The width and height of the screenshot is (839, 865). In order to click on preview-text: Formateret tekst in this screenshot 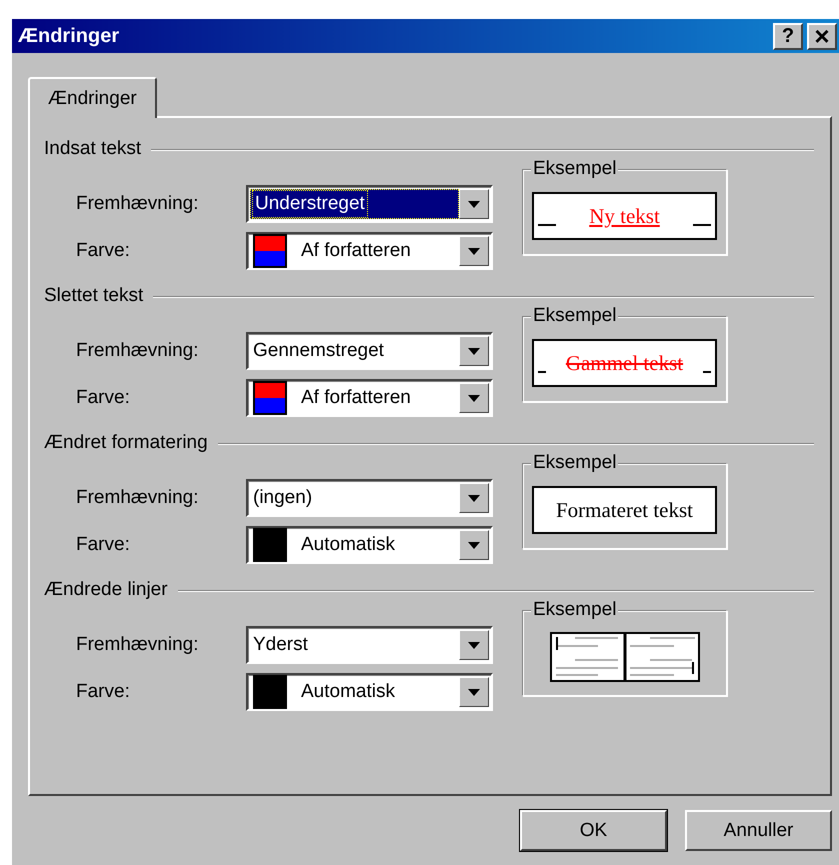, I will do `click(625, 510)`.